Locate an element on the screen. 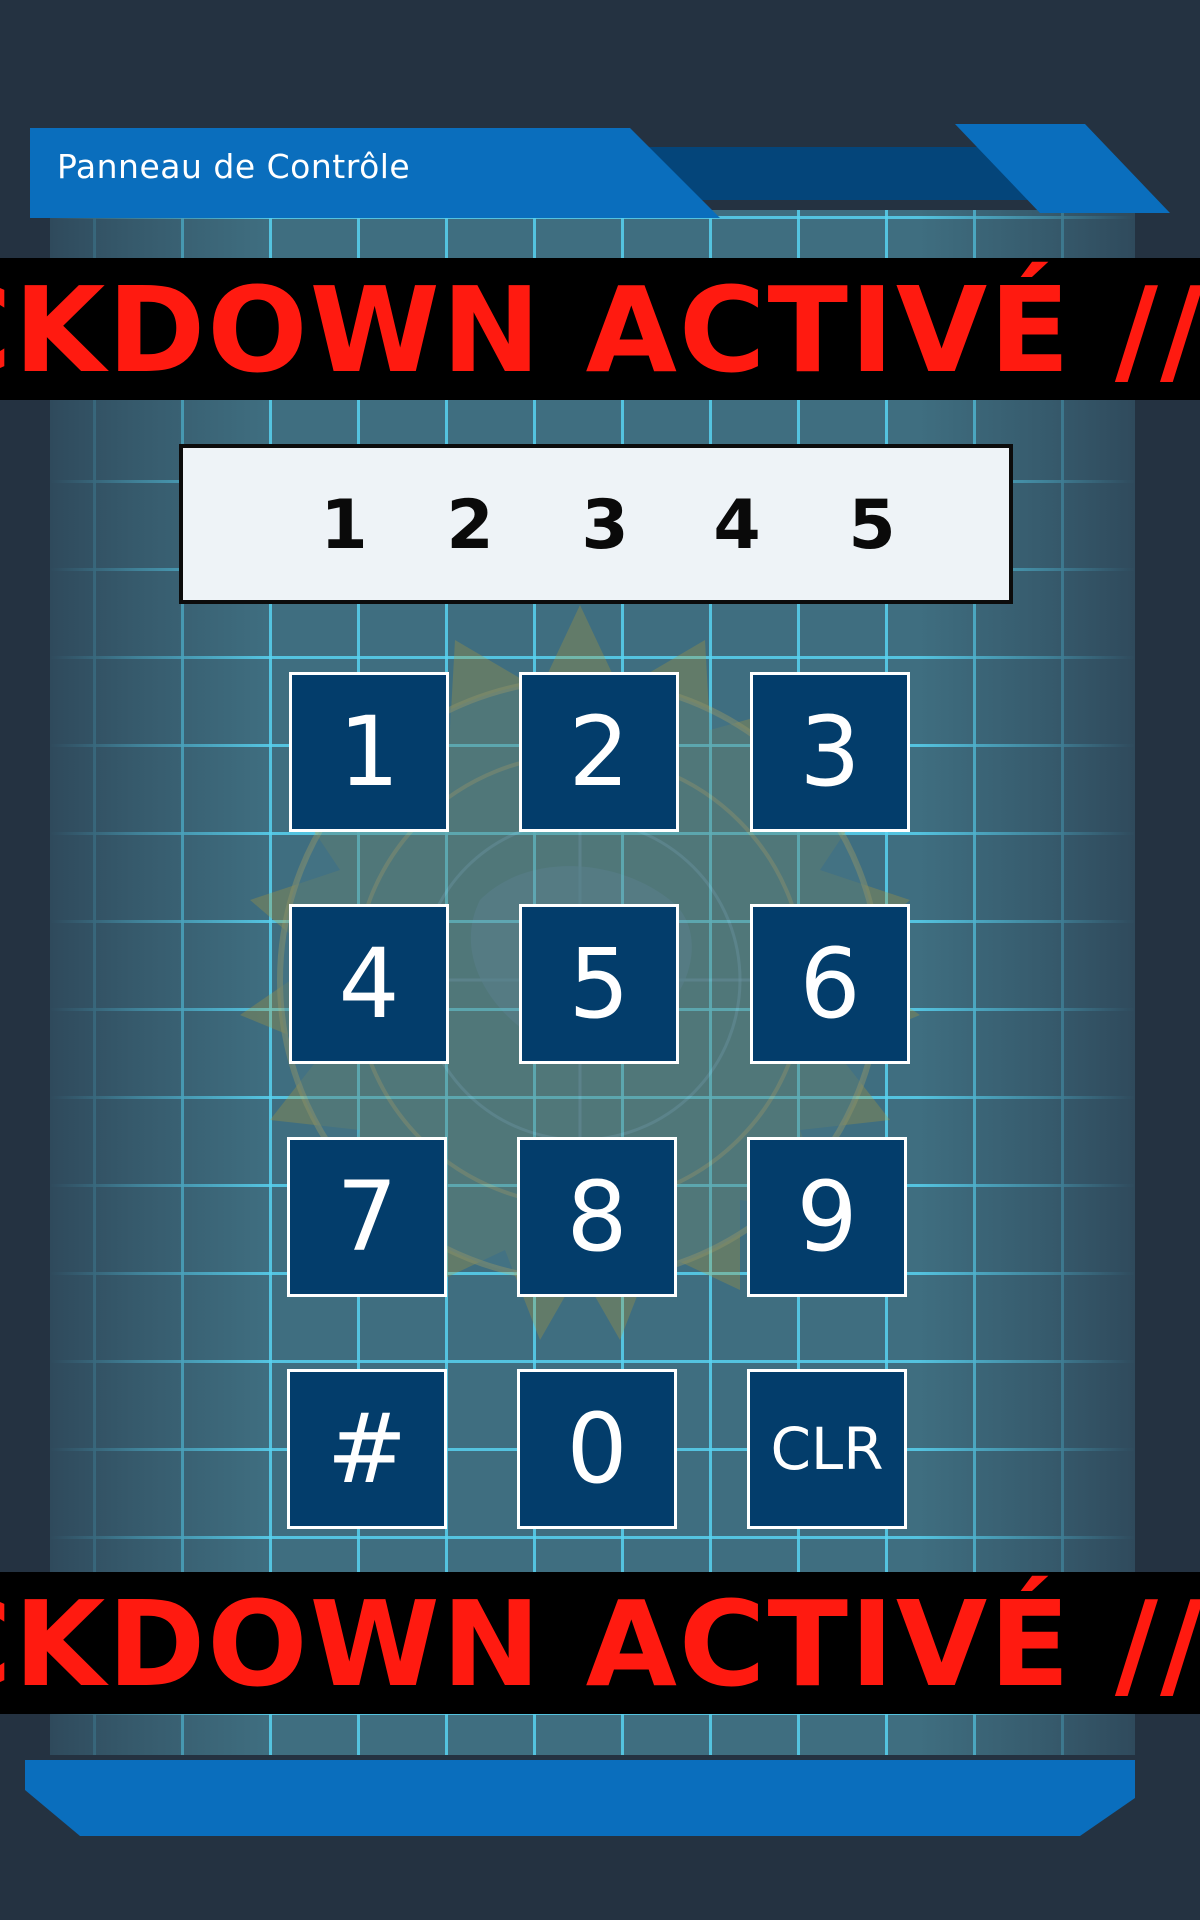 The width and height of the screenshot is (1200, 1920). code-display: 1 2 3 4 5 is located at coordinates (596, 524).